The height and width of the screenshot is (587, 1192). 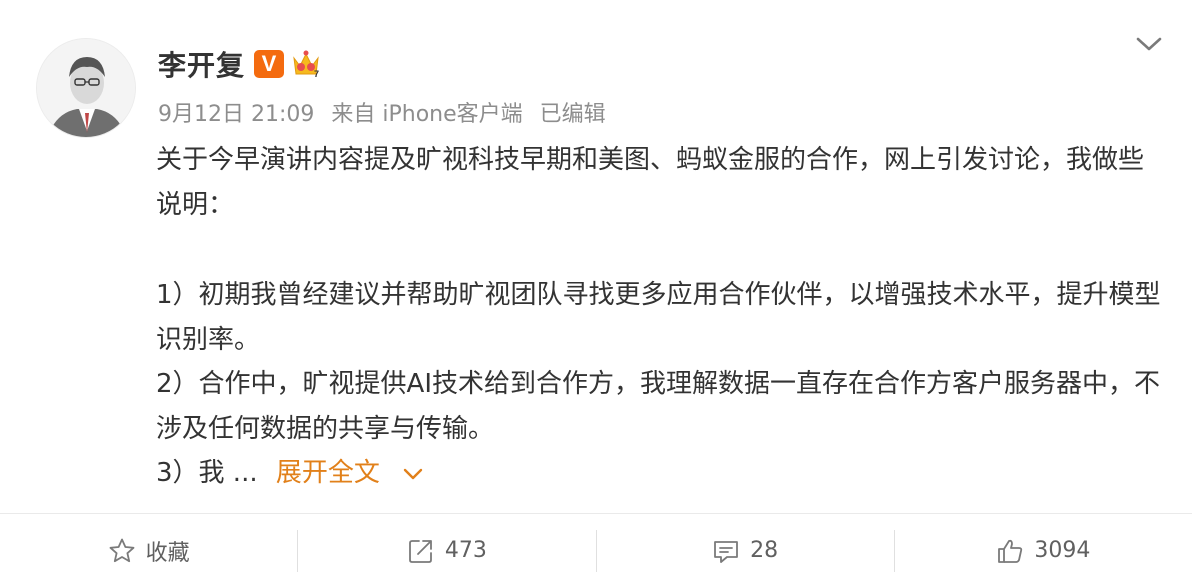 What do you see at coordinates (316, 74) in the screenshot?
I see `svg-text: 7` at bounding box center [316, 74].